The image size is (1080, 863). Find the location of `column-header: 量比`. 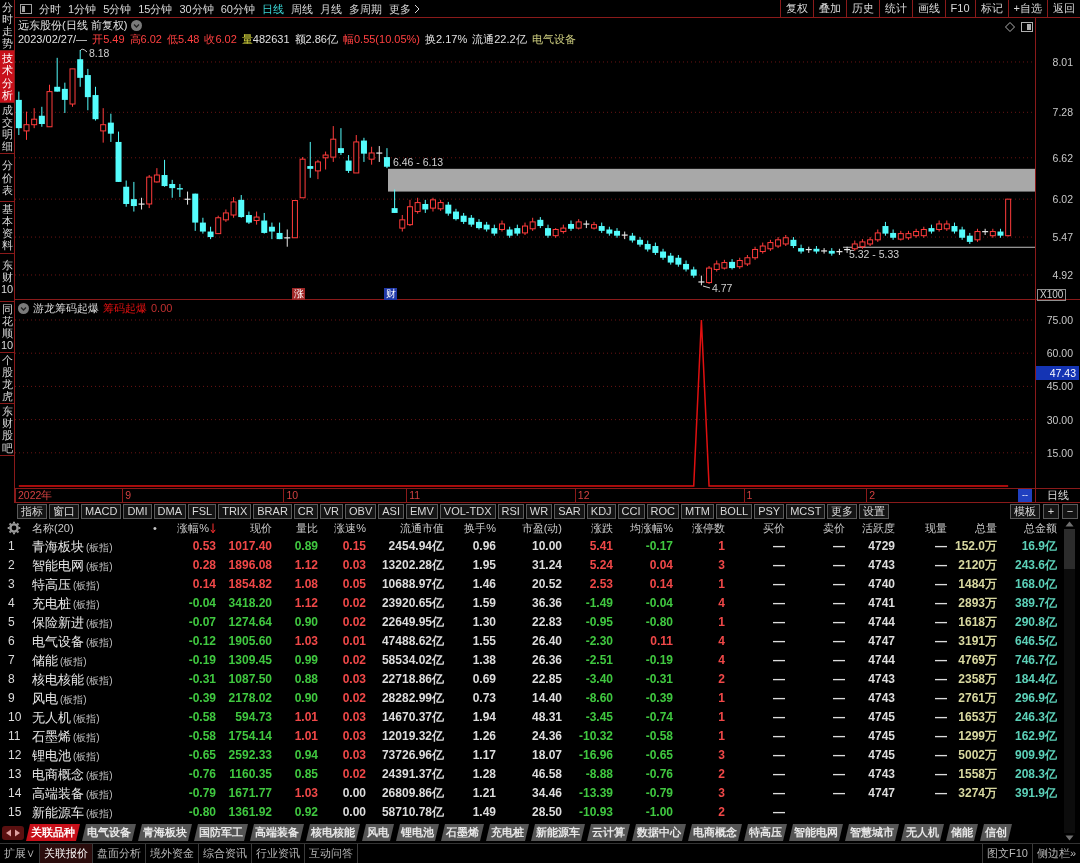

column-header: 量比 is located at coordinates (307, 528).